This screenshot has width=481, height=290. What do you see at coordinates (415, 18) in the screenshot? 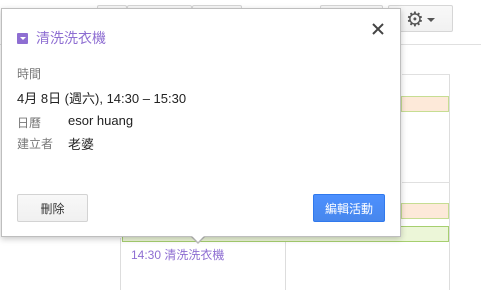
I see `gear-icon: ⚙` at bounding box center [415, 18].